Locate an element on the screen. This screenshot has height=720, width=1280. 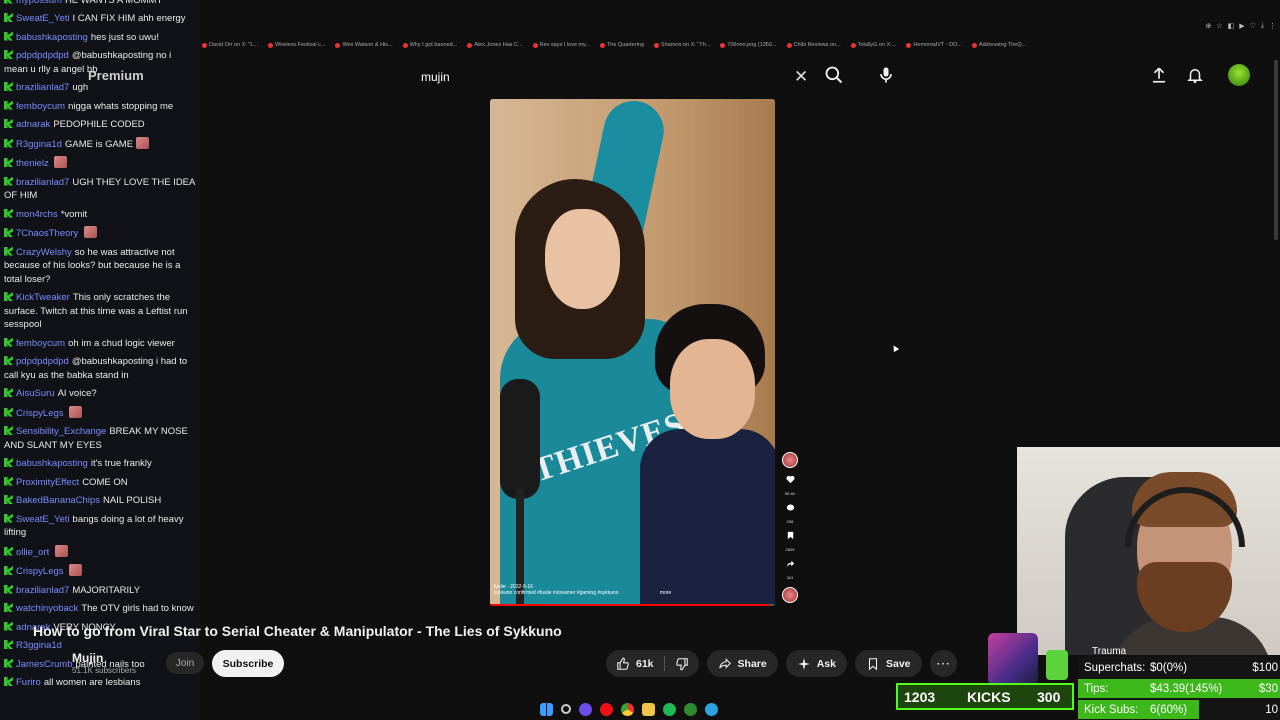
microphone-icon is located at coordinates (886, 75).